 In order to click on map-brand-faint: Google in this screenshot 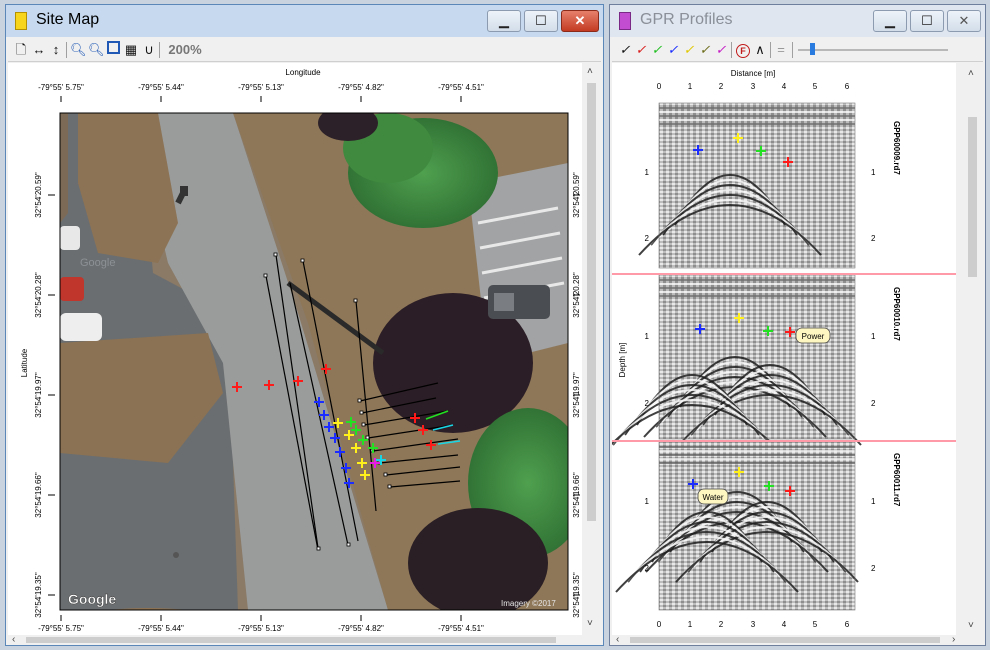, I will do `click(97, 263)`.